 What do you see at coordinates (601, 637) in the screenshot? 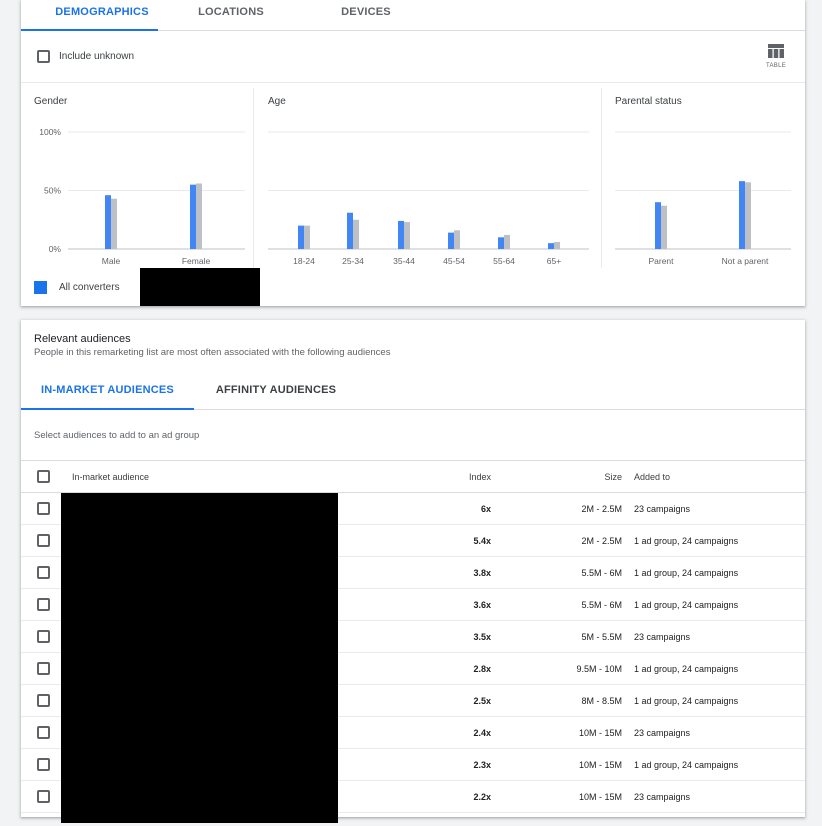
I see `row-size: 5M - 5.5M` at bounding box center [601, 637].